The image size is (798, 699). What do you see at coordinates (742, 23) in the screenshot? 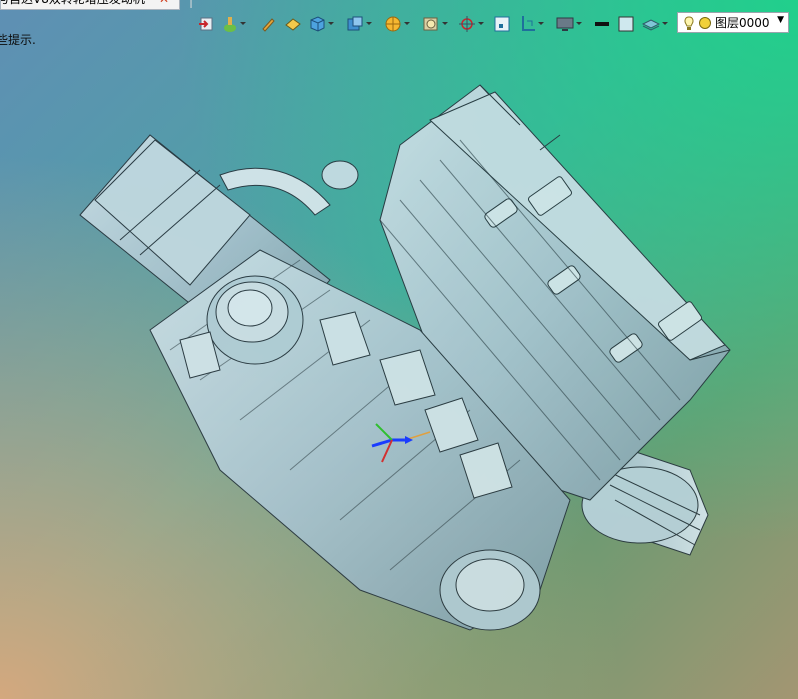
I see `layer-name: 图层0000` at bounding box center [742, 23].